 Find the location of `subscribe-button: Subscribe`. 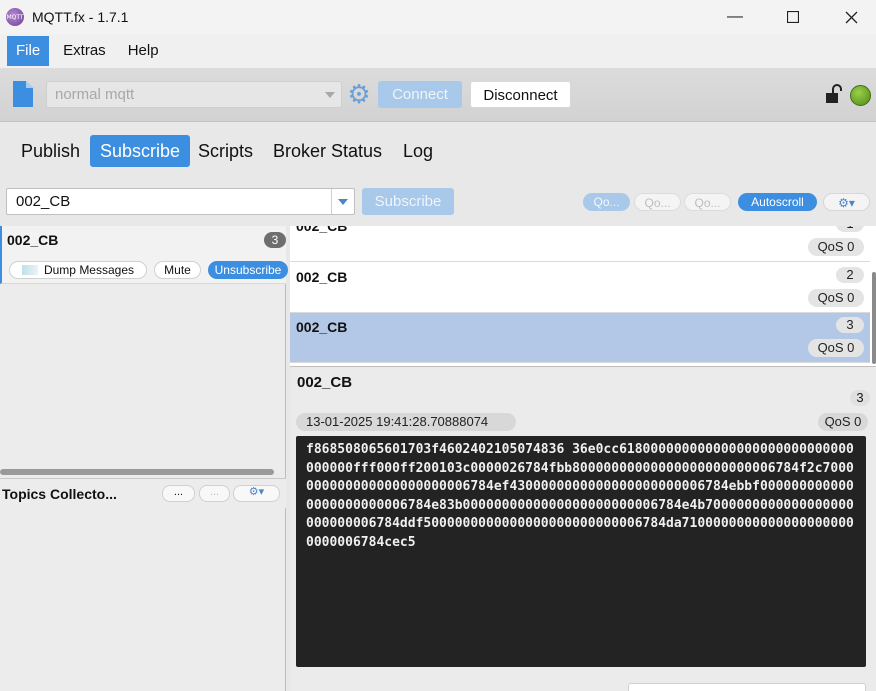

subscribe-button: Subscribe is located at coordinates (408, 201).